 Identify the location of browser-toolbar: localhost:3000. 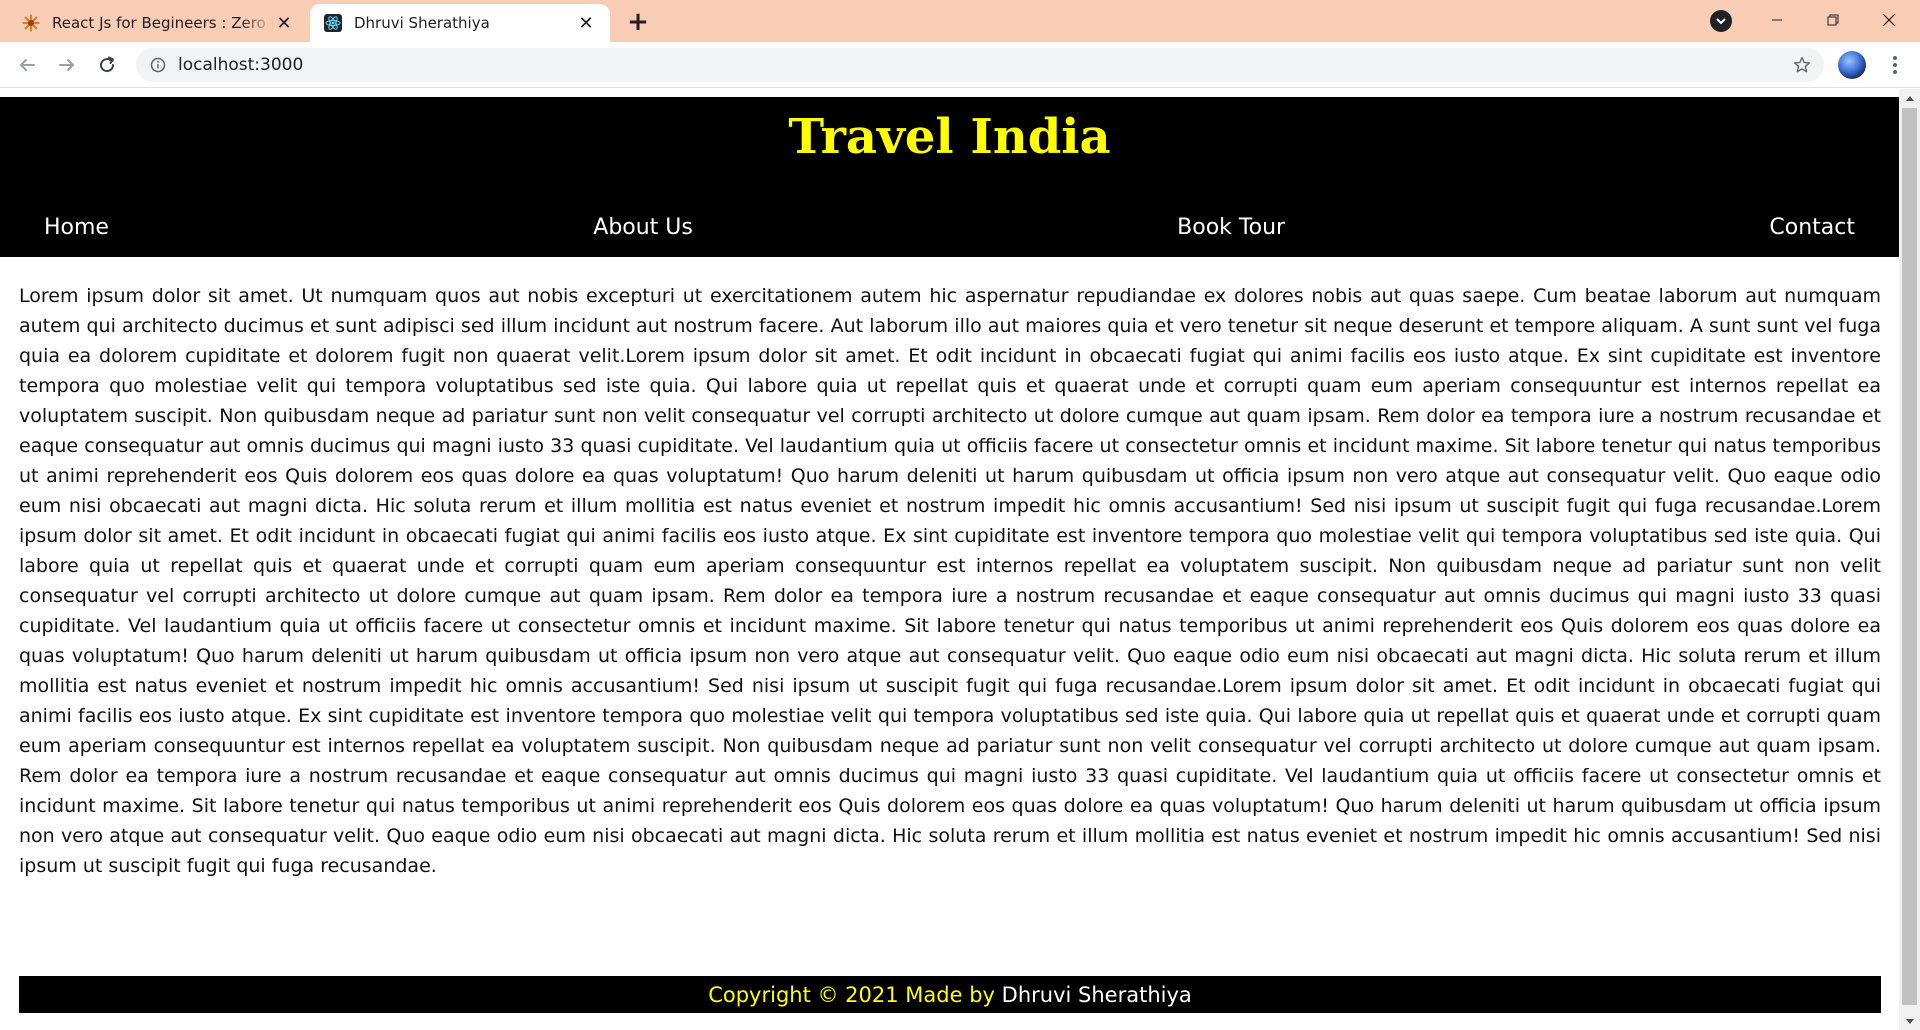
(960, 65).